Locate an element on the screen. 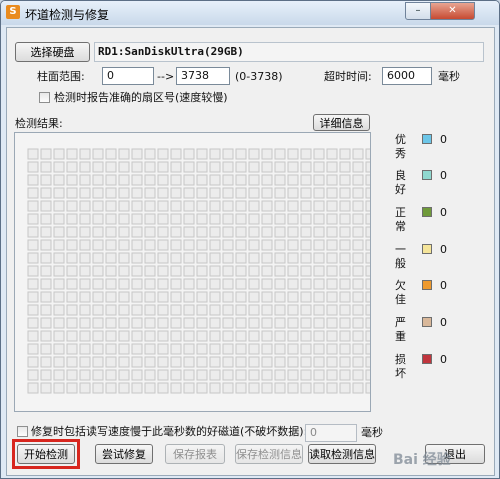 The height and width of the screenshot is (479, 500). timeout-input: 6000 is located at coordinates (407, 76).